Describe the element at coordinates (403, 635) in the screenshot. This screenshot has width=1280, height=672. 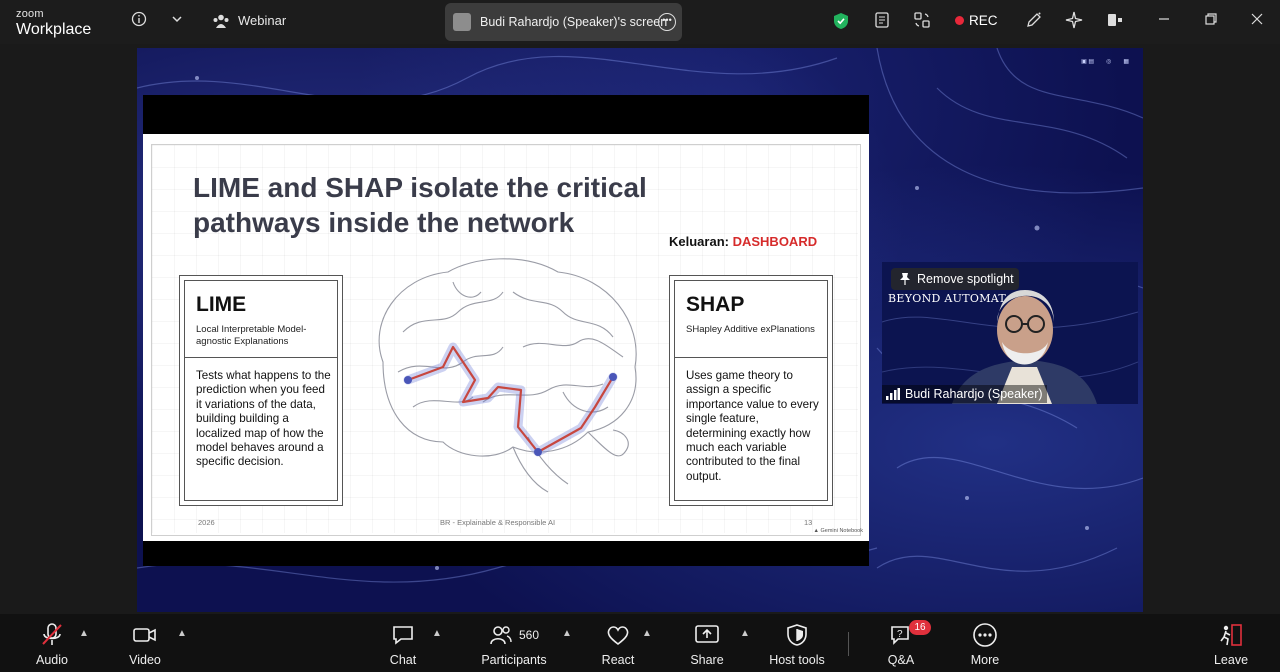
I see `chat-bubble-icon` at that location.